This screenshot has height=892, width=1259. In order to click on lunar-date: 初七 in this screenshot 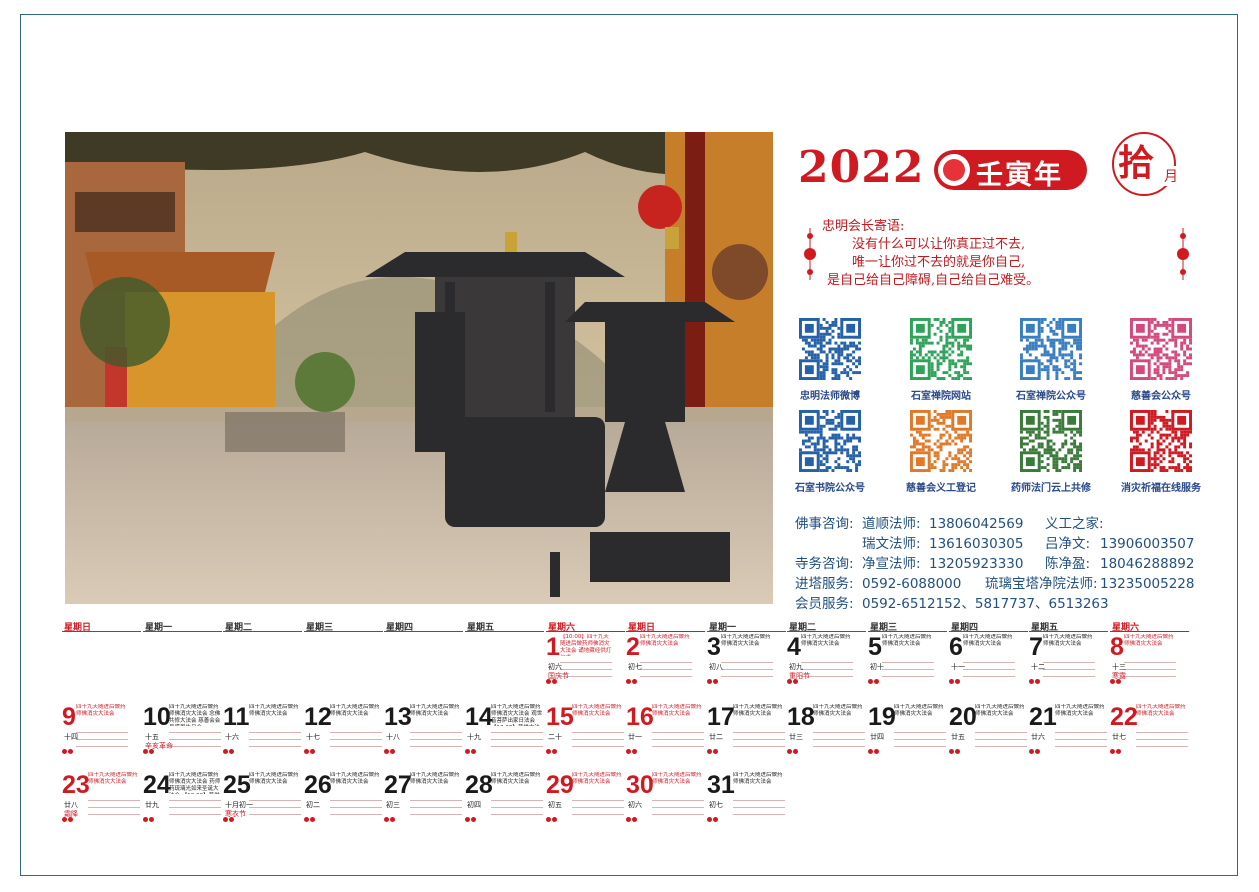, I will do `click(635, 667)`.